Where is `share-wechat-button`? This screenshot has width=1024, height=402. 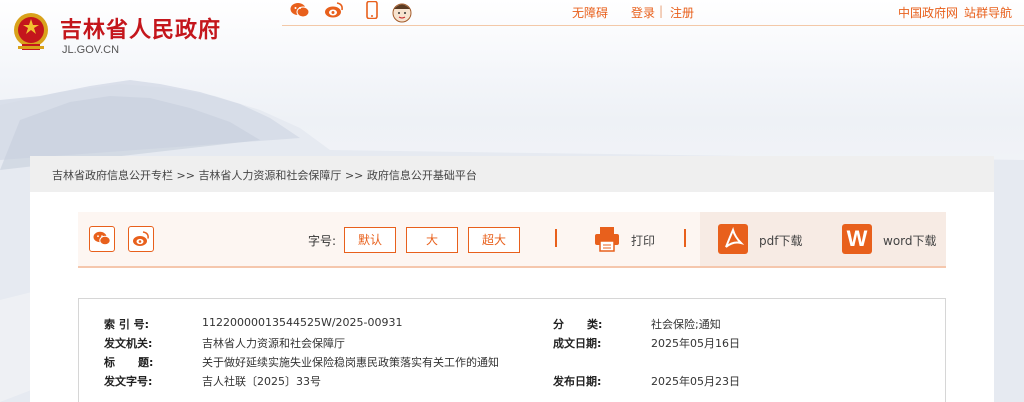
share-wechat-button is located at coordinates (102, 239).